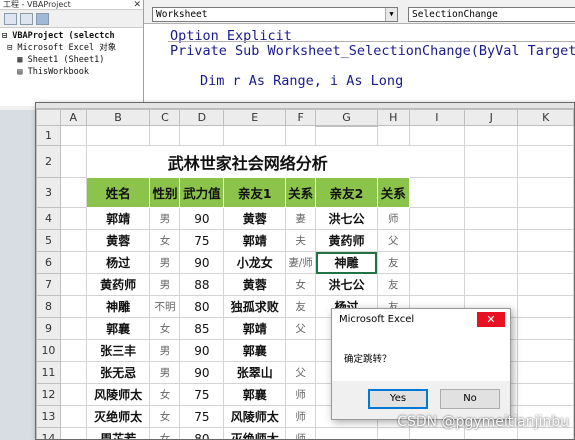  I want to click on view-code-icon, so click(10, 19).